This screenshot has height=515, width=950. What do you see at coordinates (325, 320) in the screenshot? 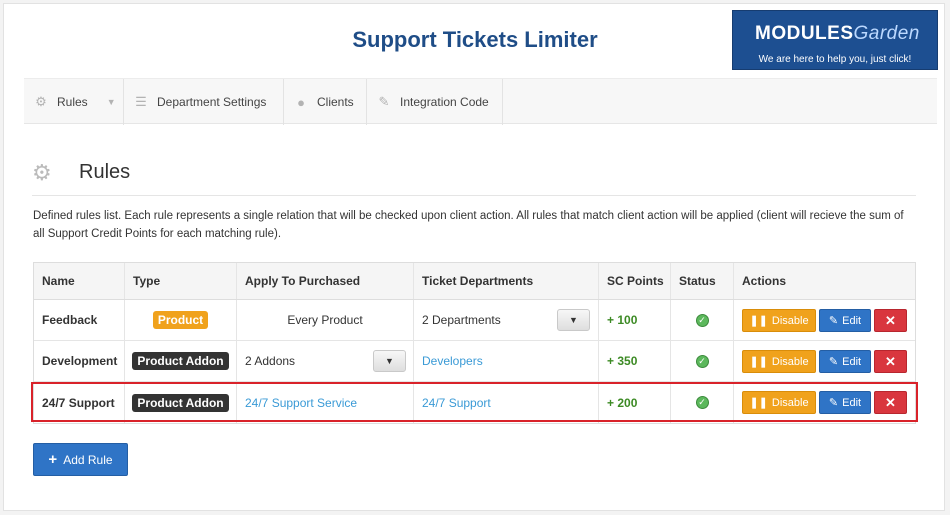
I see `apply-to-purchased: Every Product` at bounding box center [325, 320].